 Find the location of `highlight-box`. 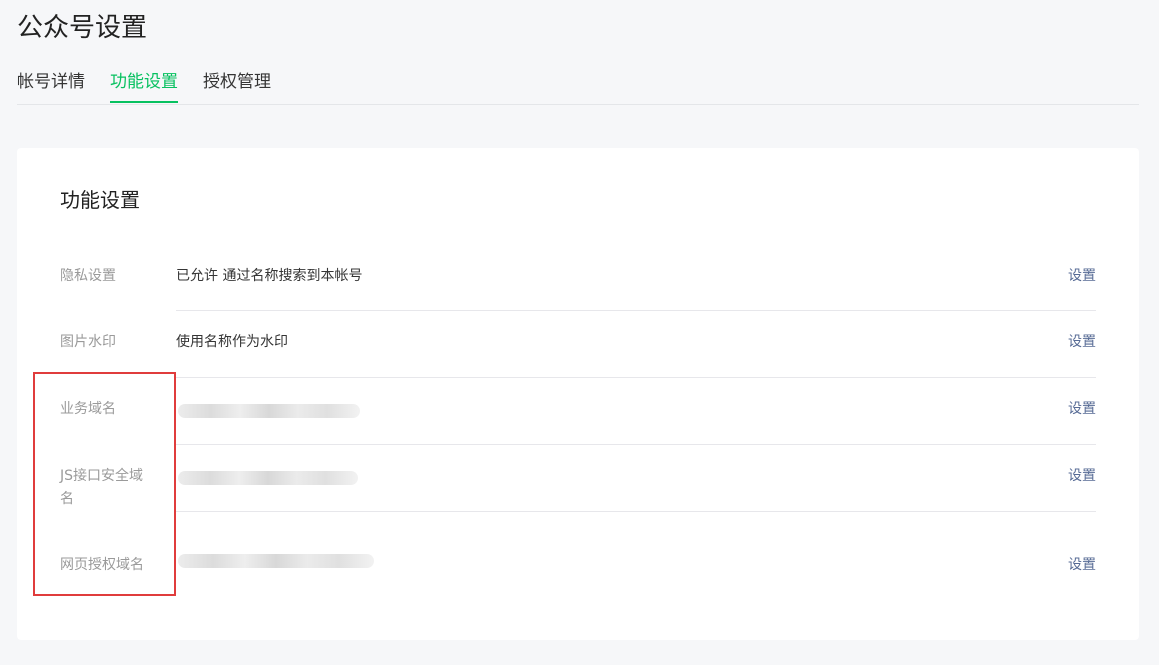

highlight-box is located at coordinates (104, 484).